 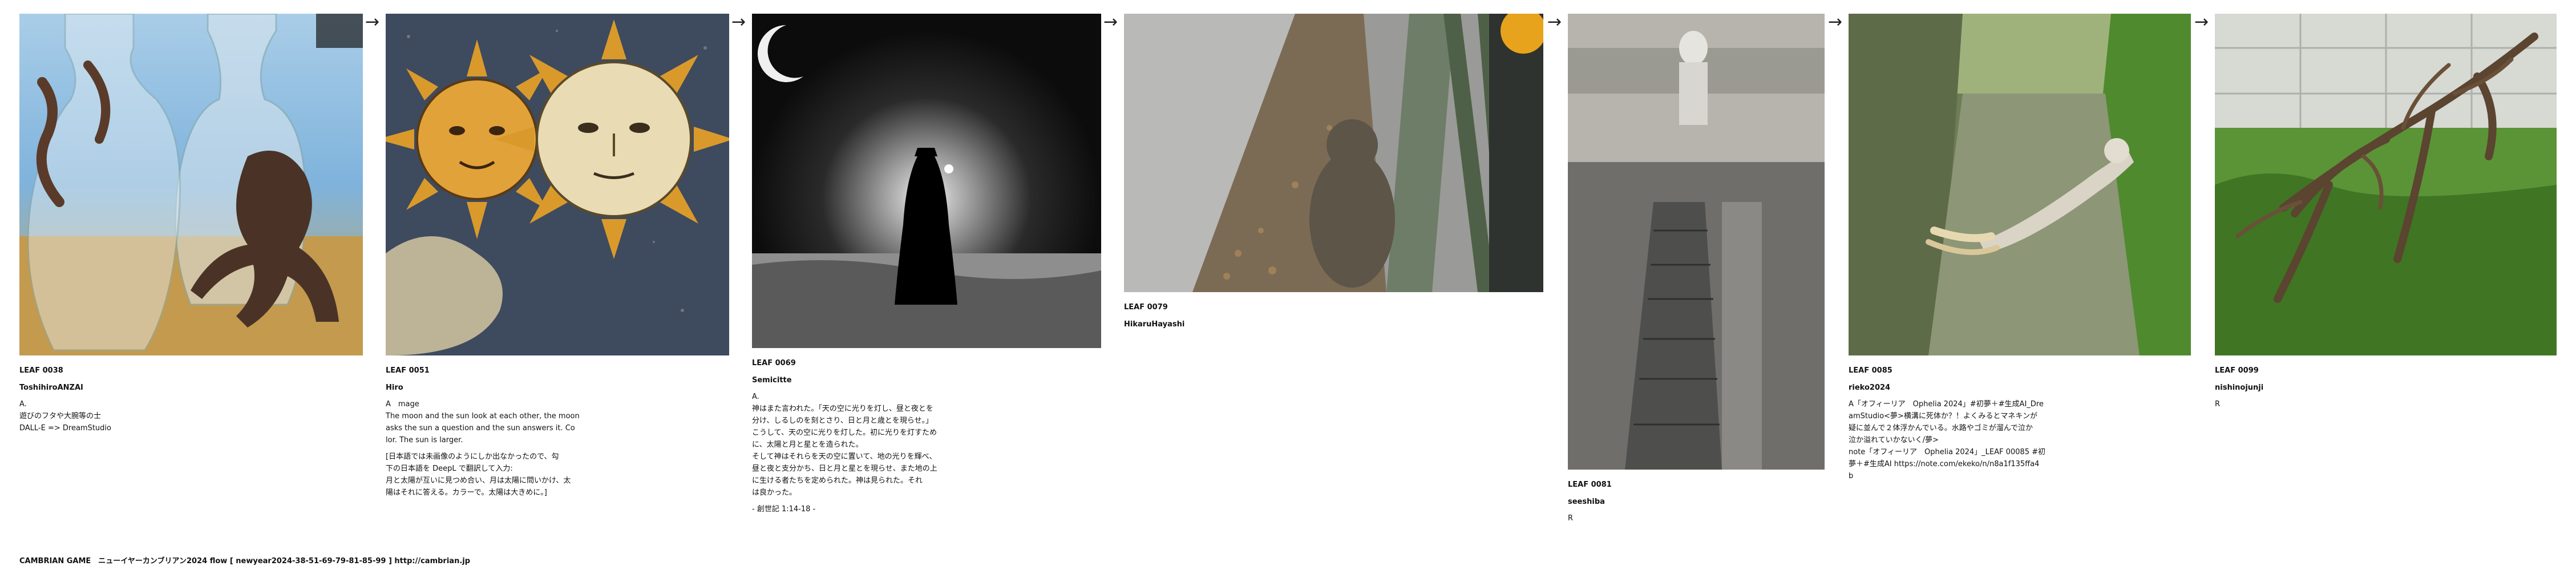 I want to click on leaf-id: LEAF 0079, so click(x=1146, y=307).